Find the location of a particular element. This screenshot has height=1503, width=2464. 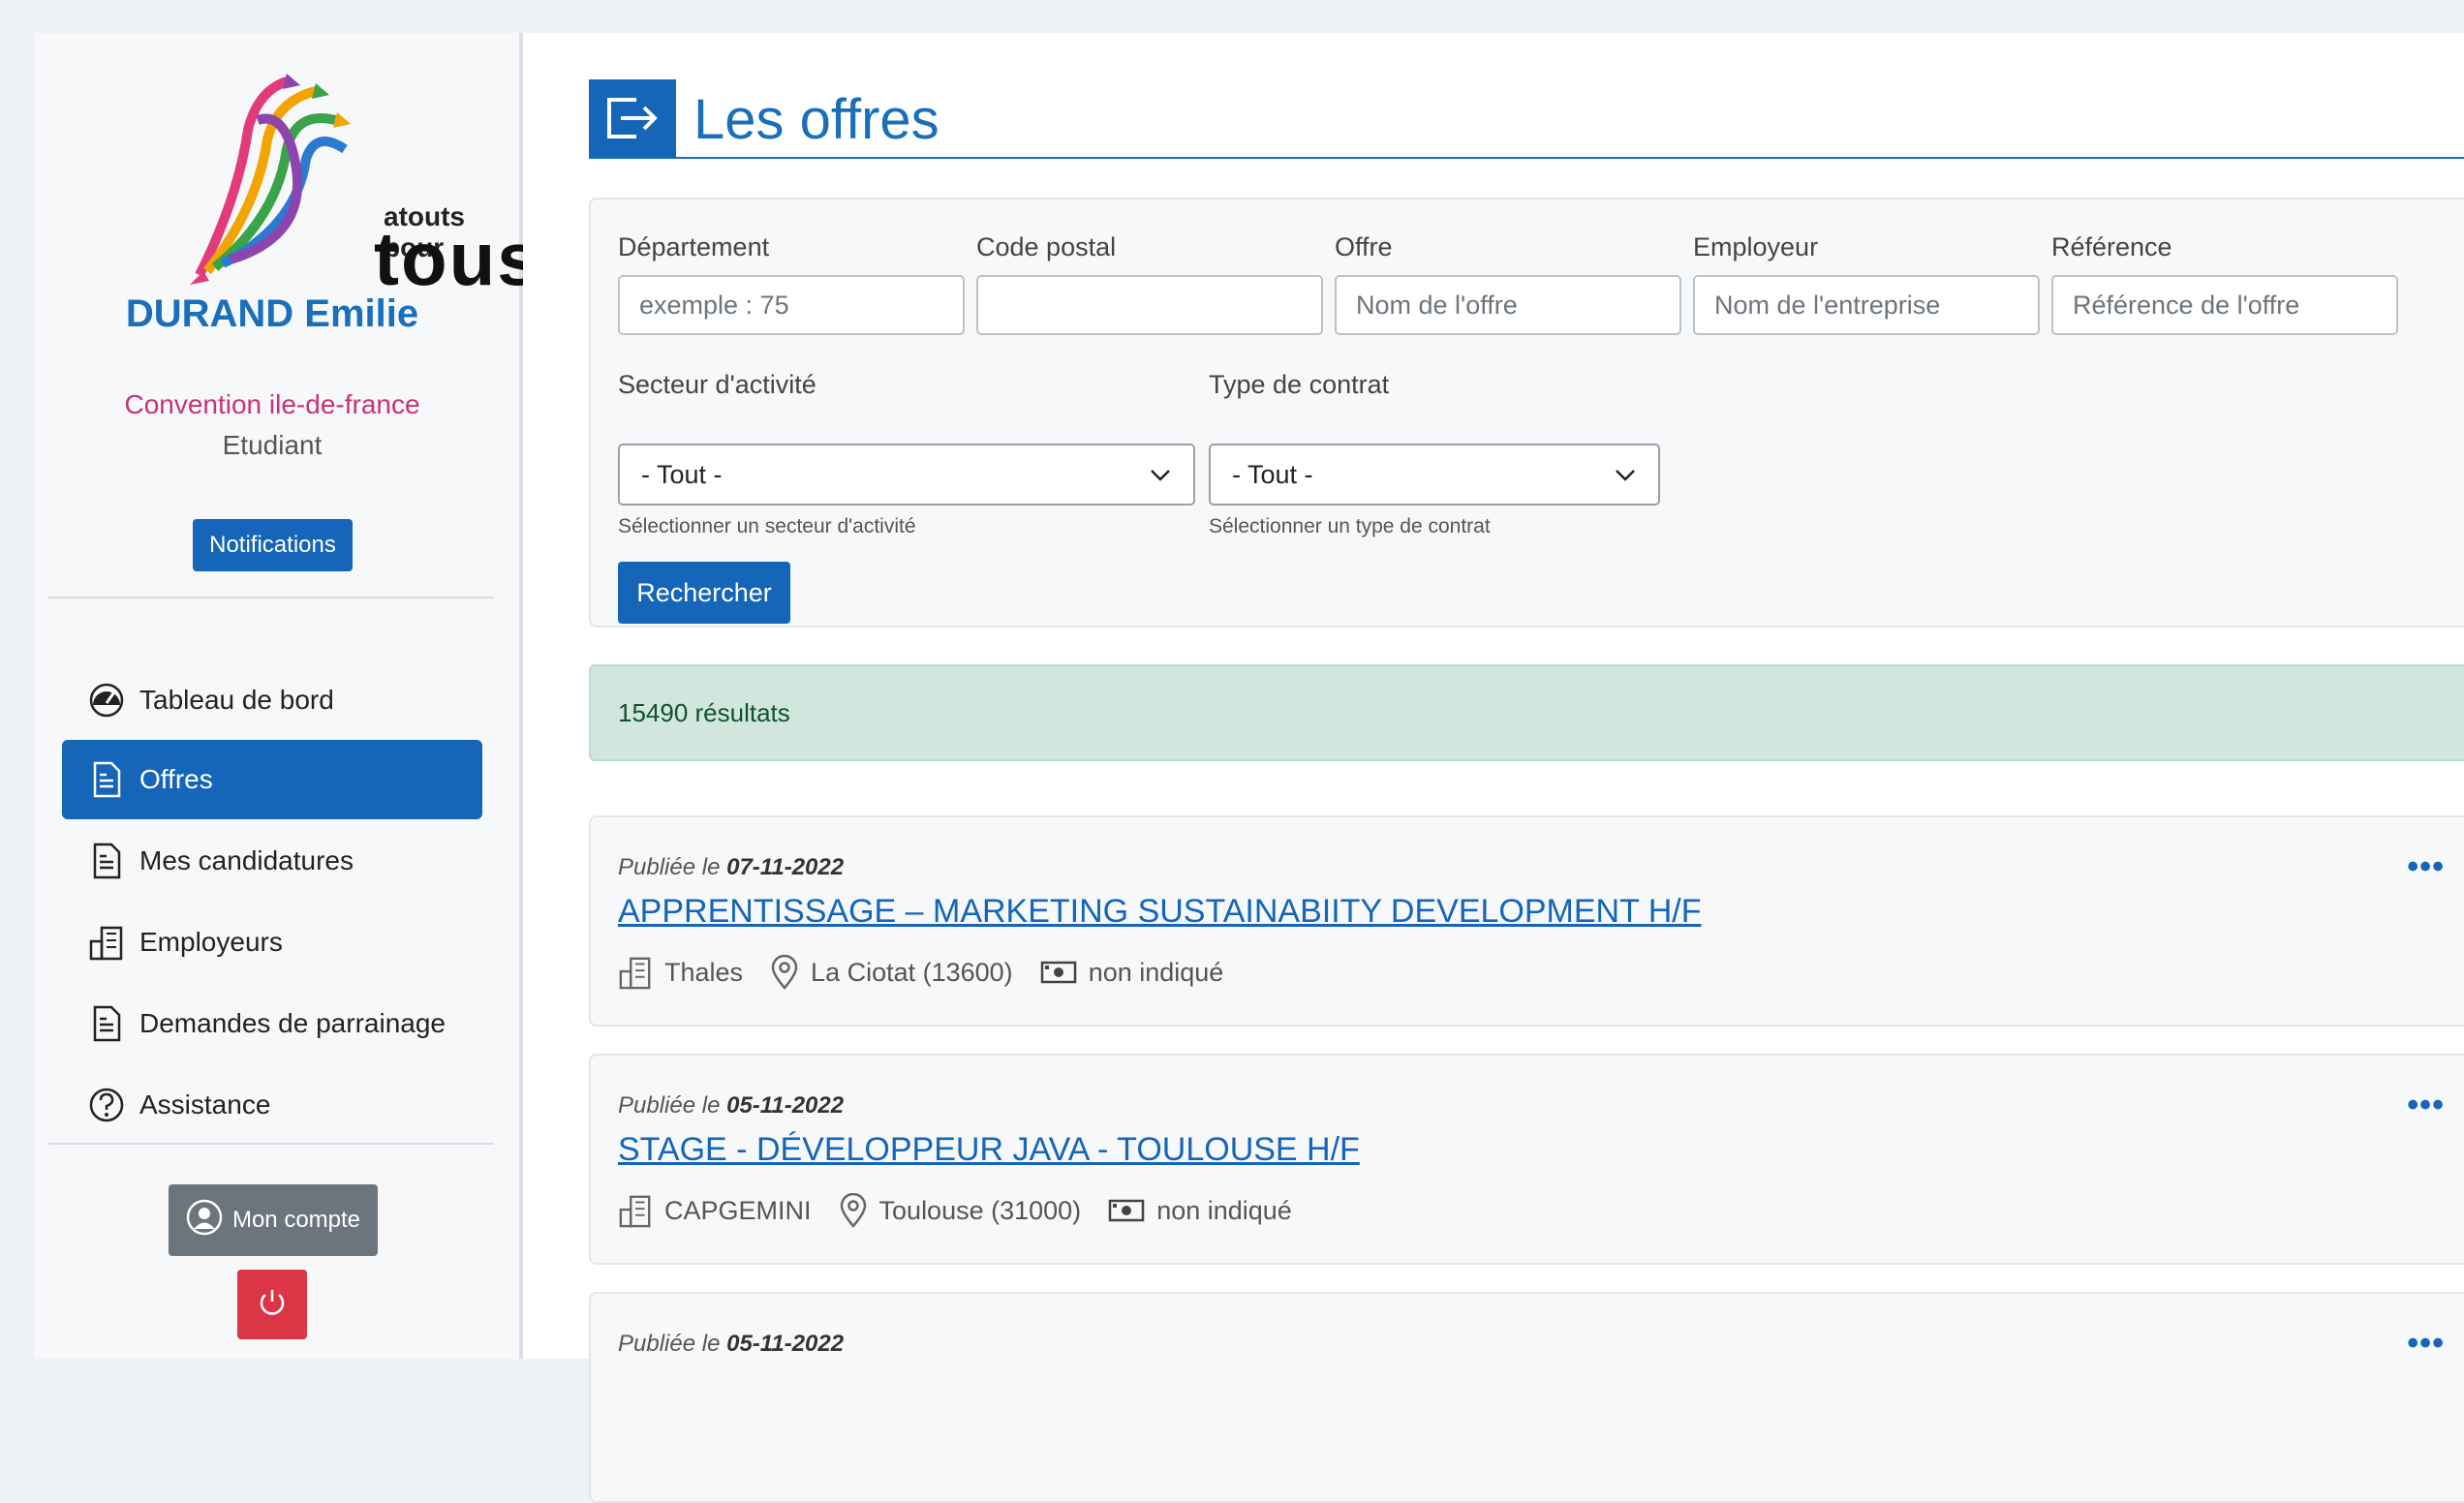

employeur-input: Nom de l'entreprise is located at coordinates (1867, 305).